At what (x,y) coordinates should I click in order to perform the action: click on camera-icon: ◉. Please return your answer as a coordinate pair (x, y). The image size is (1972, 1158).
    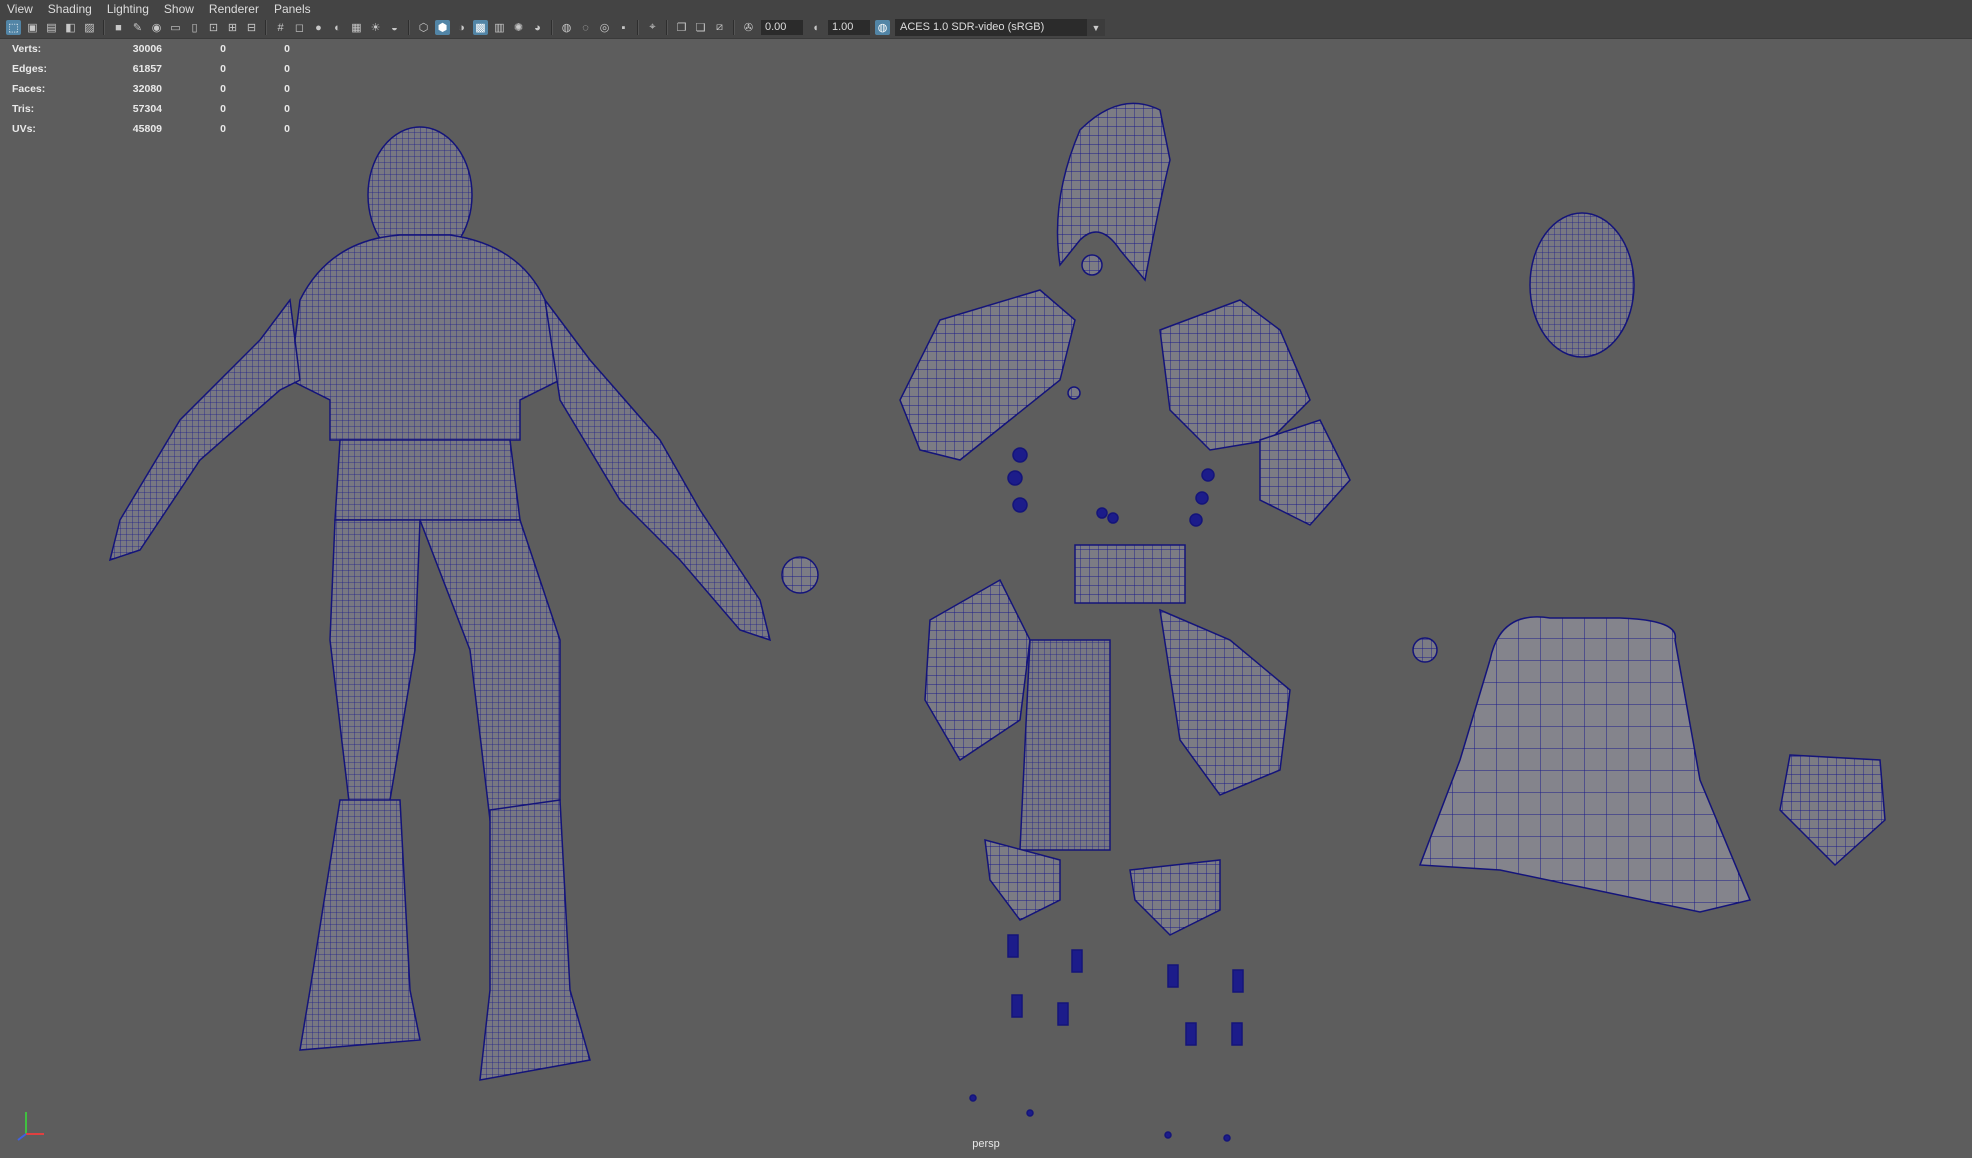
    Looking at the image, I should click on (156, 27).